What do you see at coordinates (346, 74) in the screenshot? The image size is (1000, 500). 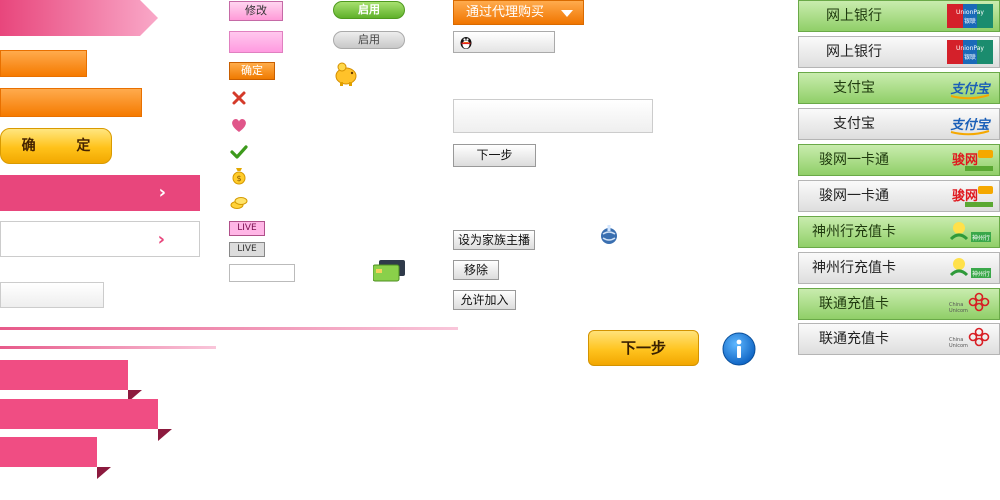 I see `piggy-bank-icon` at bounding box center [346, 74].